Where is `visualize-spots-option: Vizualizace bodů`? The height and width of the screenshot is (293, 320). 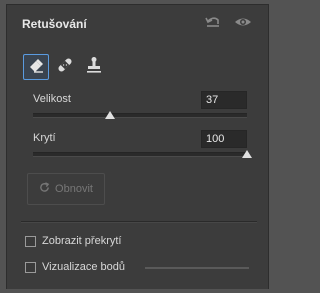
visualize-spots-option: Vizualizace bodů is located at coordinates (75, 267).